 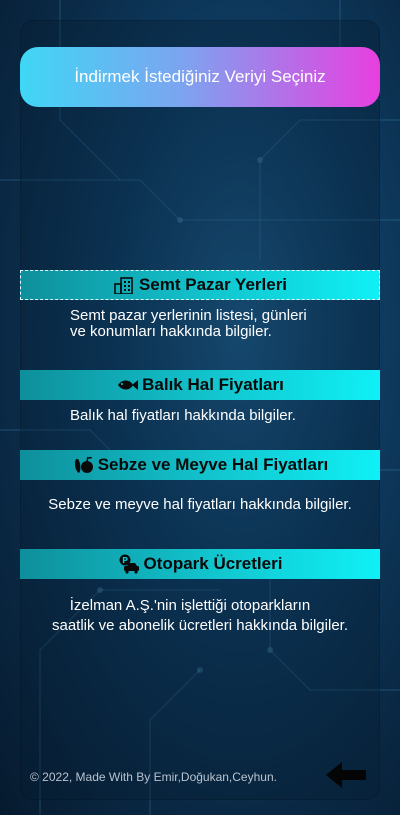 I want to click on fruit-icon, so click(x=83, y=465).